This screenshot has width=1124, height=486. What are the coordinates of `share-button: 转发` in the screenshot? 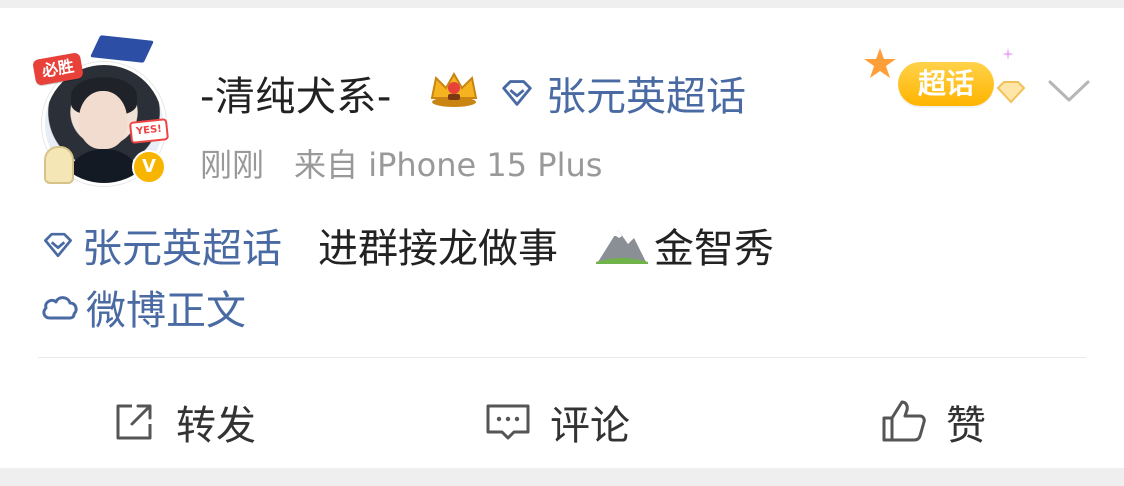 It's located at (183, 422).